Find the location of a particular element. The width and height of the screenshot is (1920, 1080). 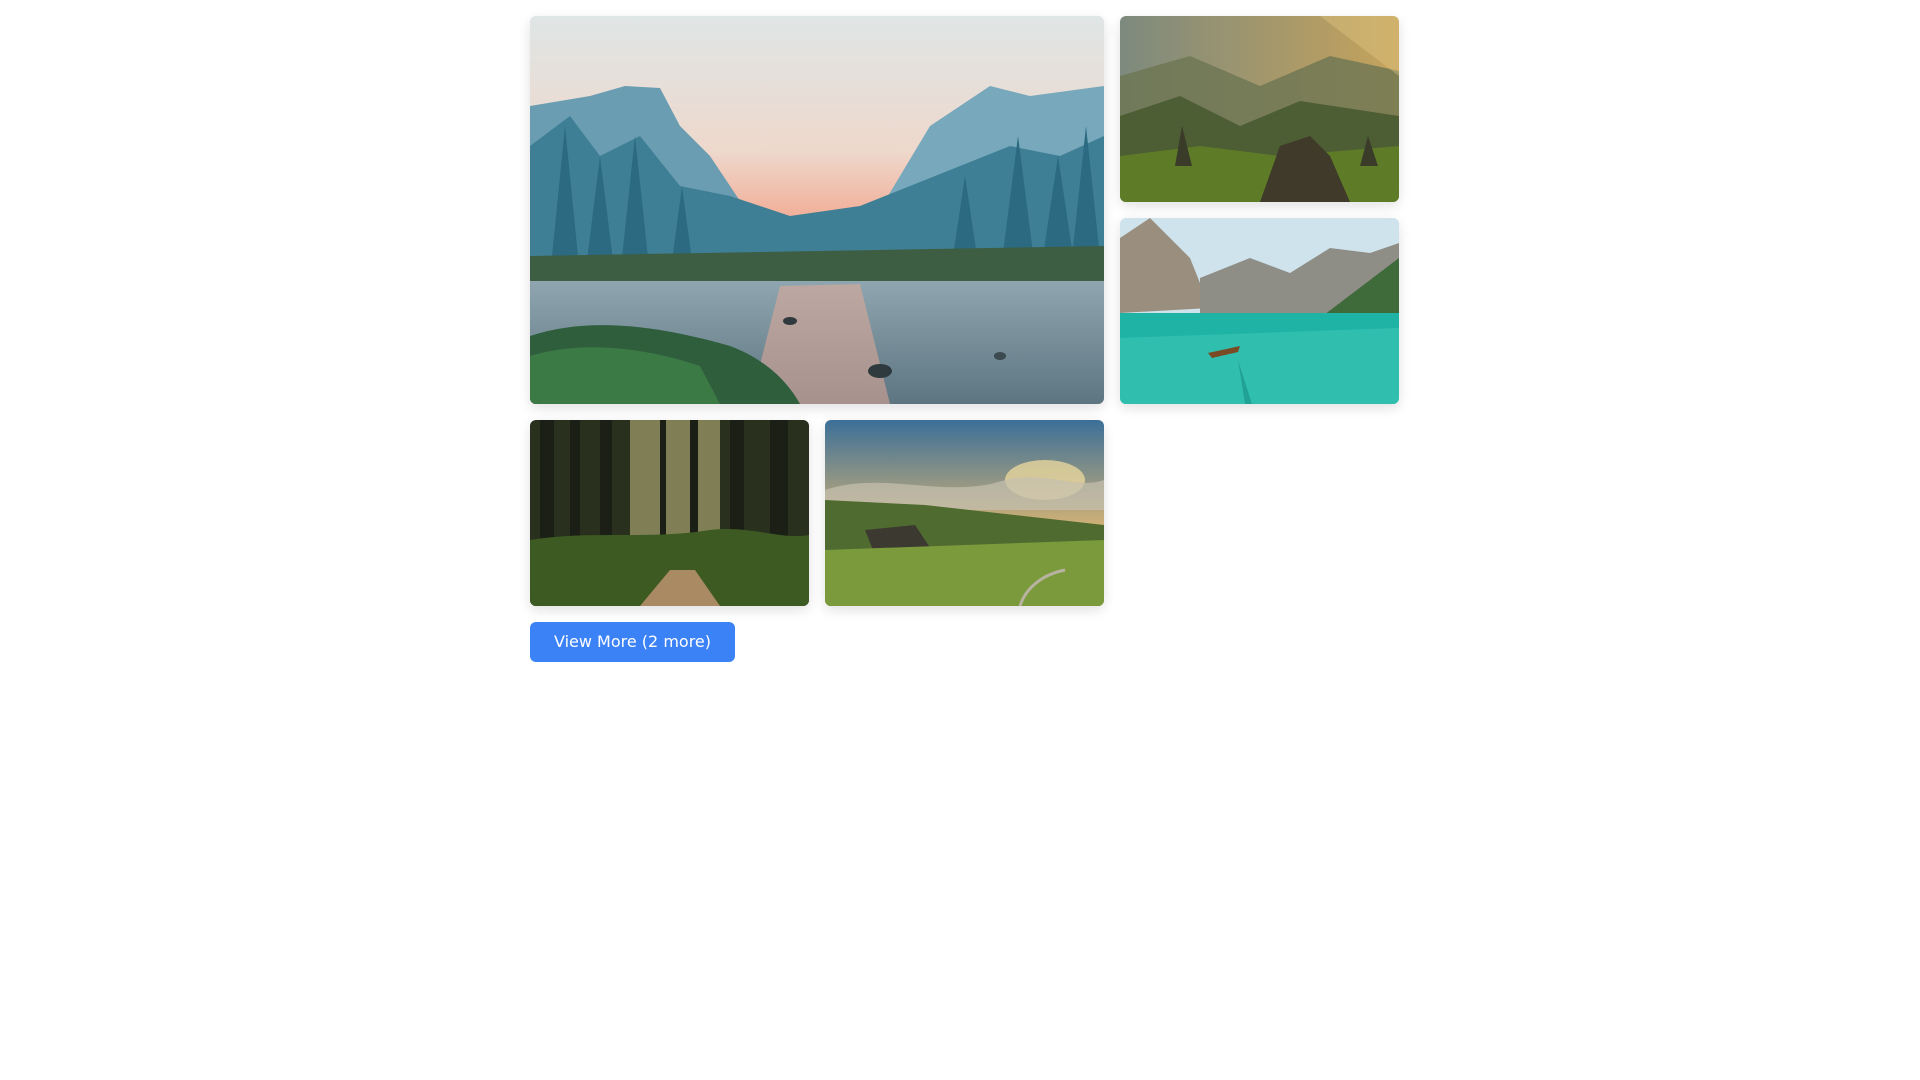

misty-valley-photo is located at coordinates (817, 210).